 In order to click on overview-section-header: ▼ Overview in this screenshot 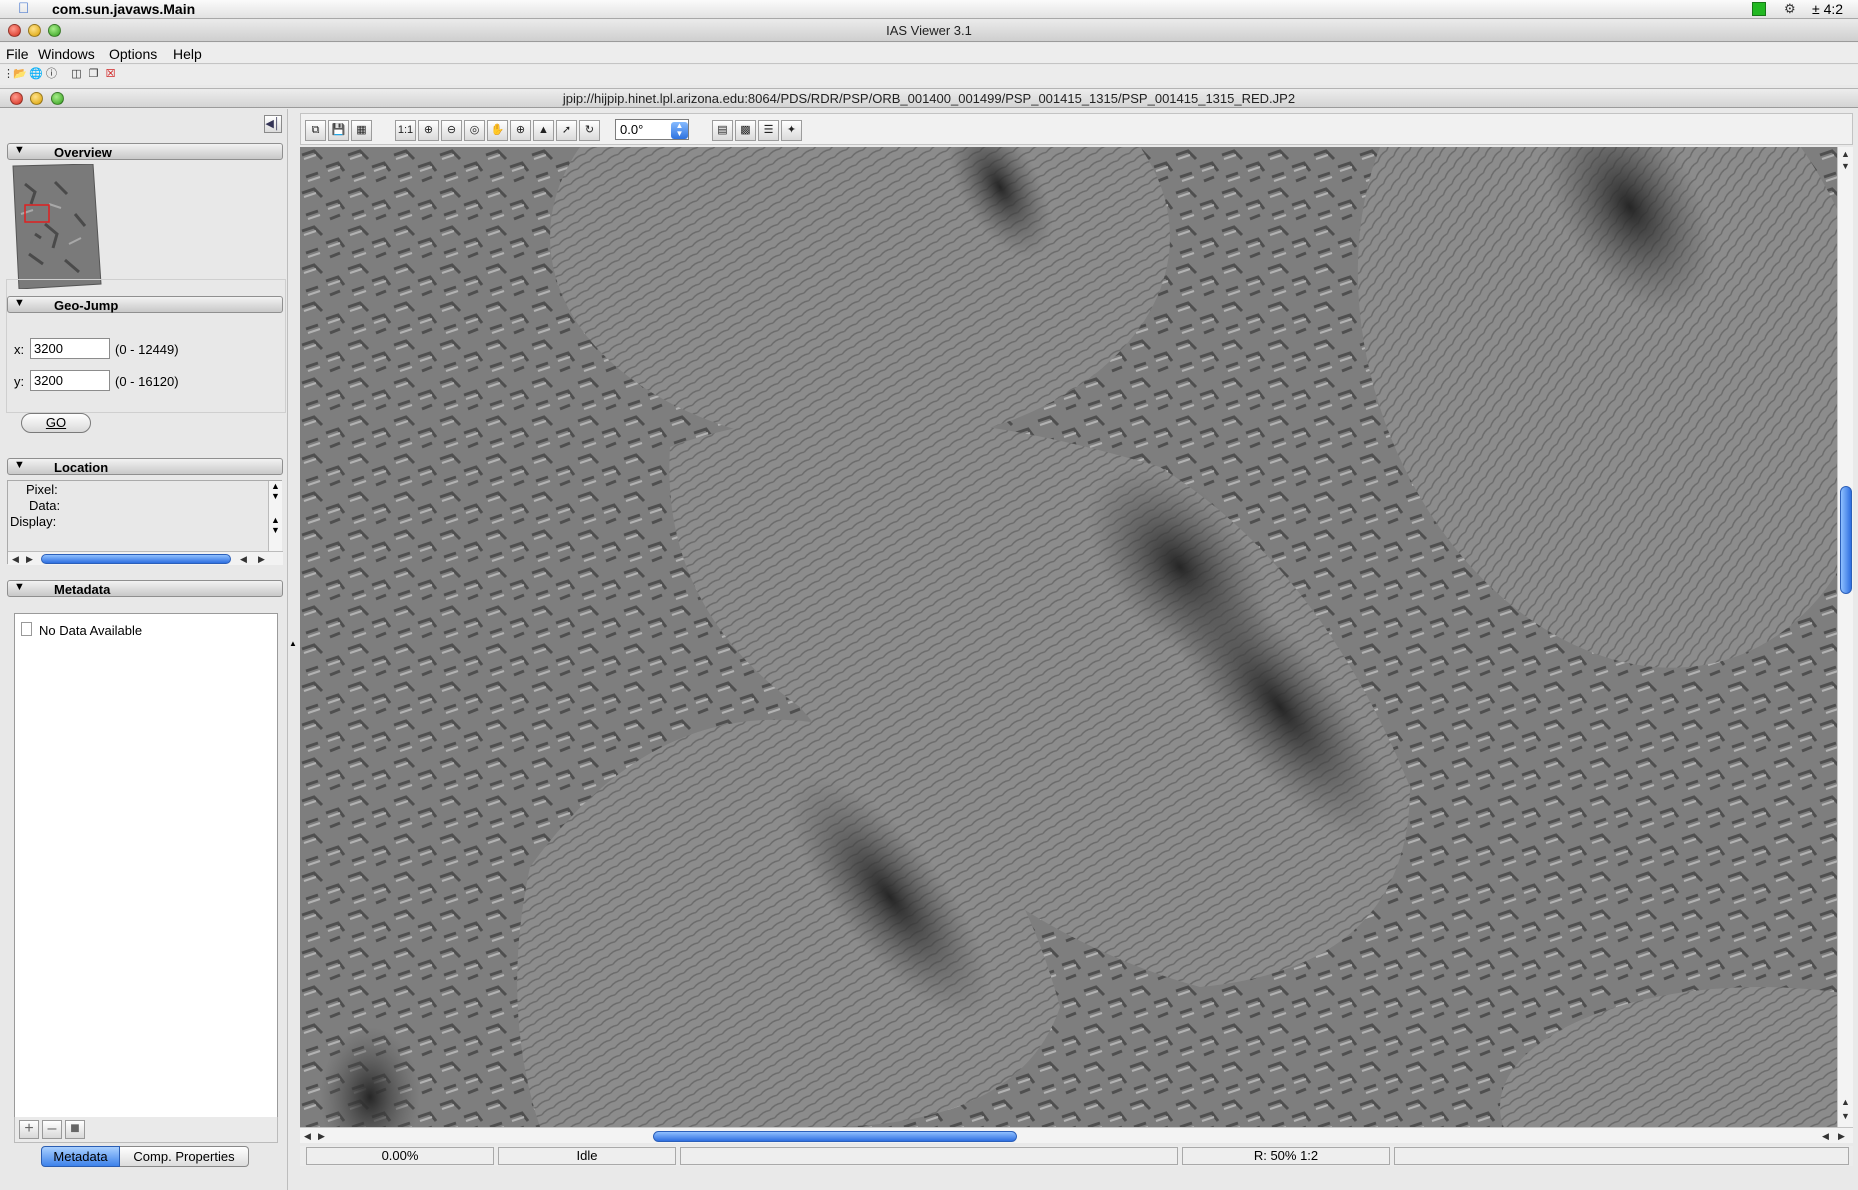, I will do `click(145, 151)`.